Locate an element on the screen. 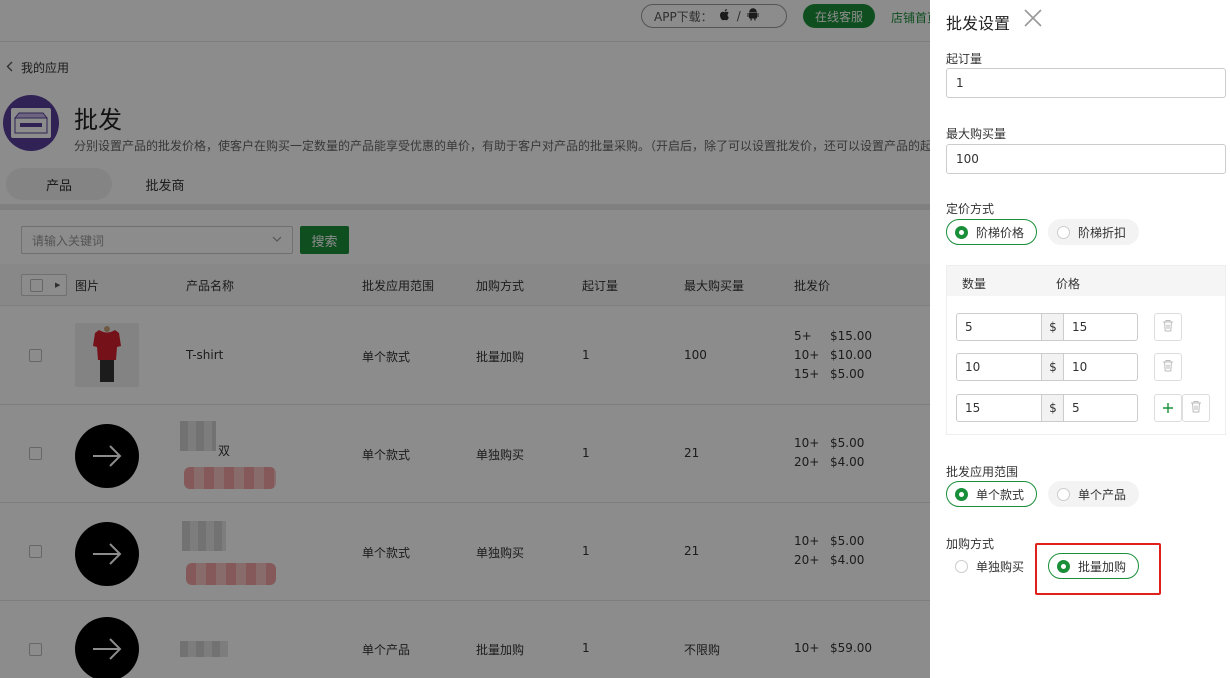  radio-single-product: 单个产品 is located at coordinates (1094, 494).